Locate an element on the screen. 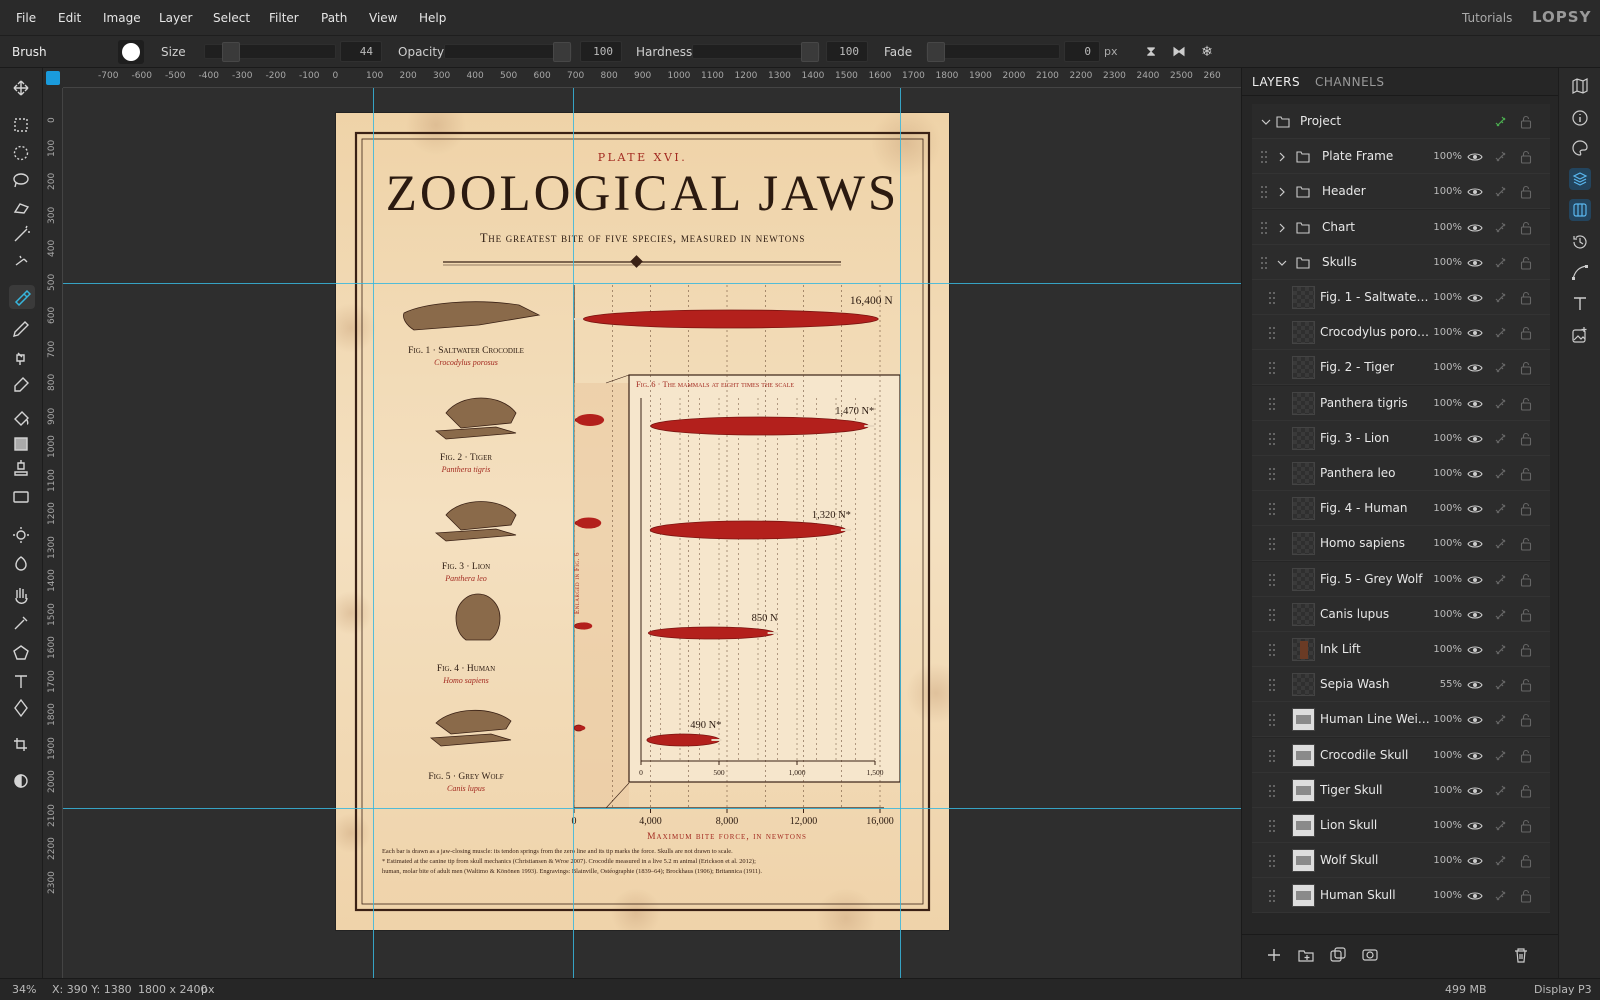  layer-row-14: Canis lupus 100% is located at coordinates (1401, 614).